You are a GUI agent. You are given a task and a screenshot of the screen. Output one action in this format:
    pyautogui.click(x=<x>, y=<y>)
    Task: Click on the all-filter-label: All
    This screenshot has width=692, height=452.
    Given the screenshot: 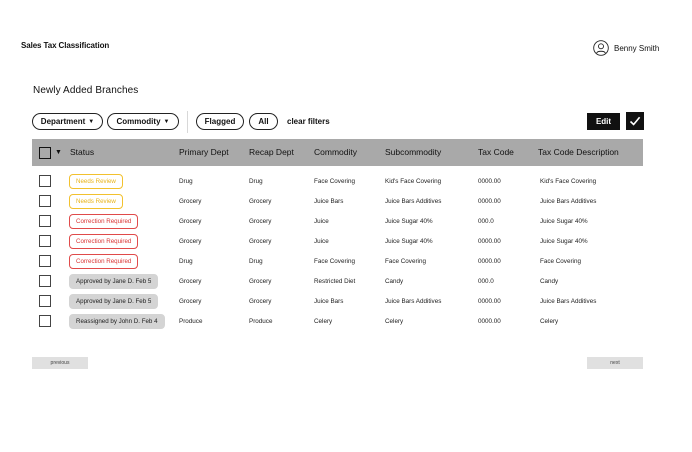 What is the action you would take?
    pyautogui.click(x=263, y=121)
    